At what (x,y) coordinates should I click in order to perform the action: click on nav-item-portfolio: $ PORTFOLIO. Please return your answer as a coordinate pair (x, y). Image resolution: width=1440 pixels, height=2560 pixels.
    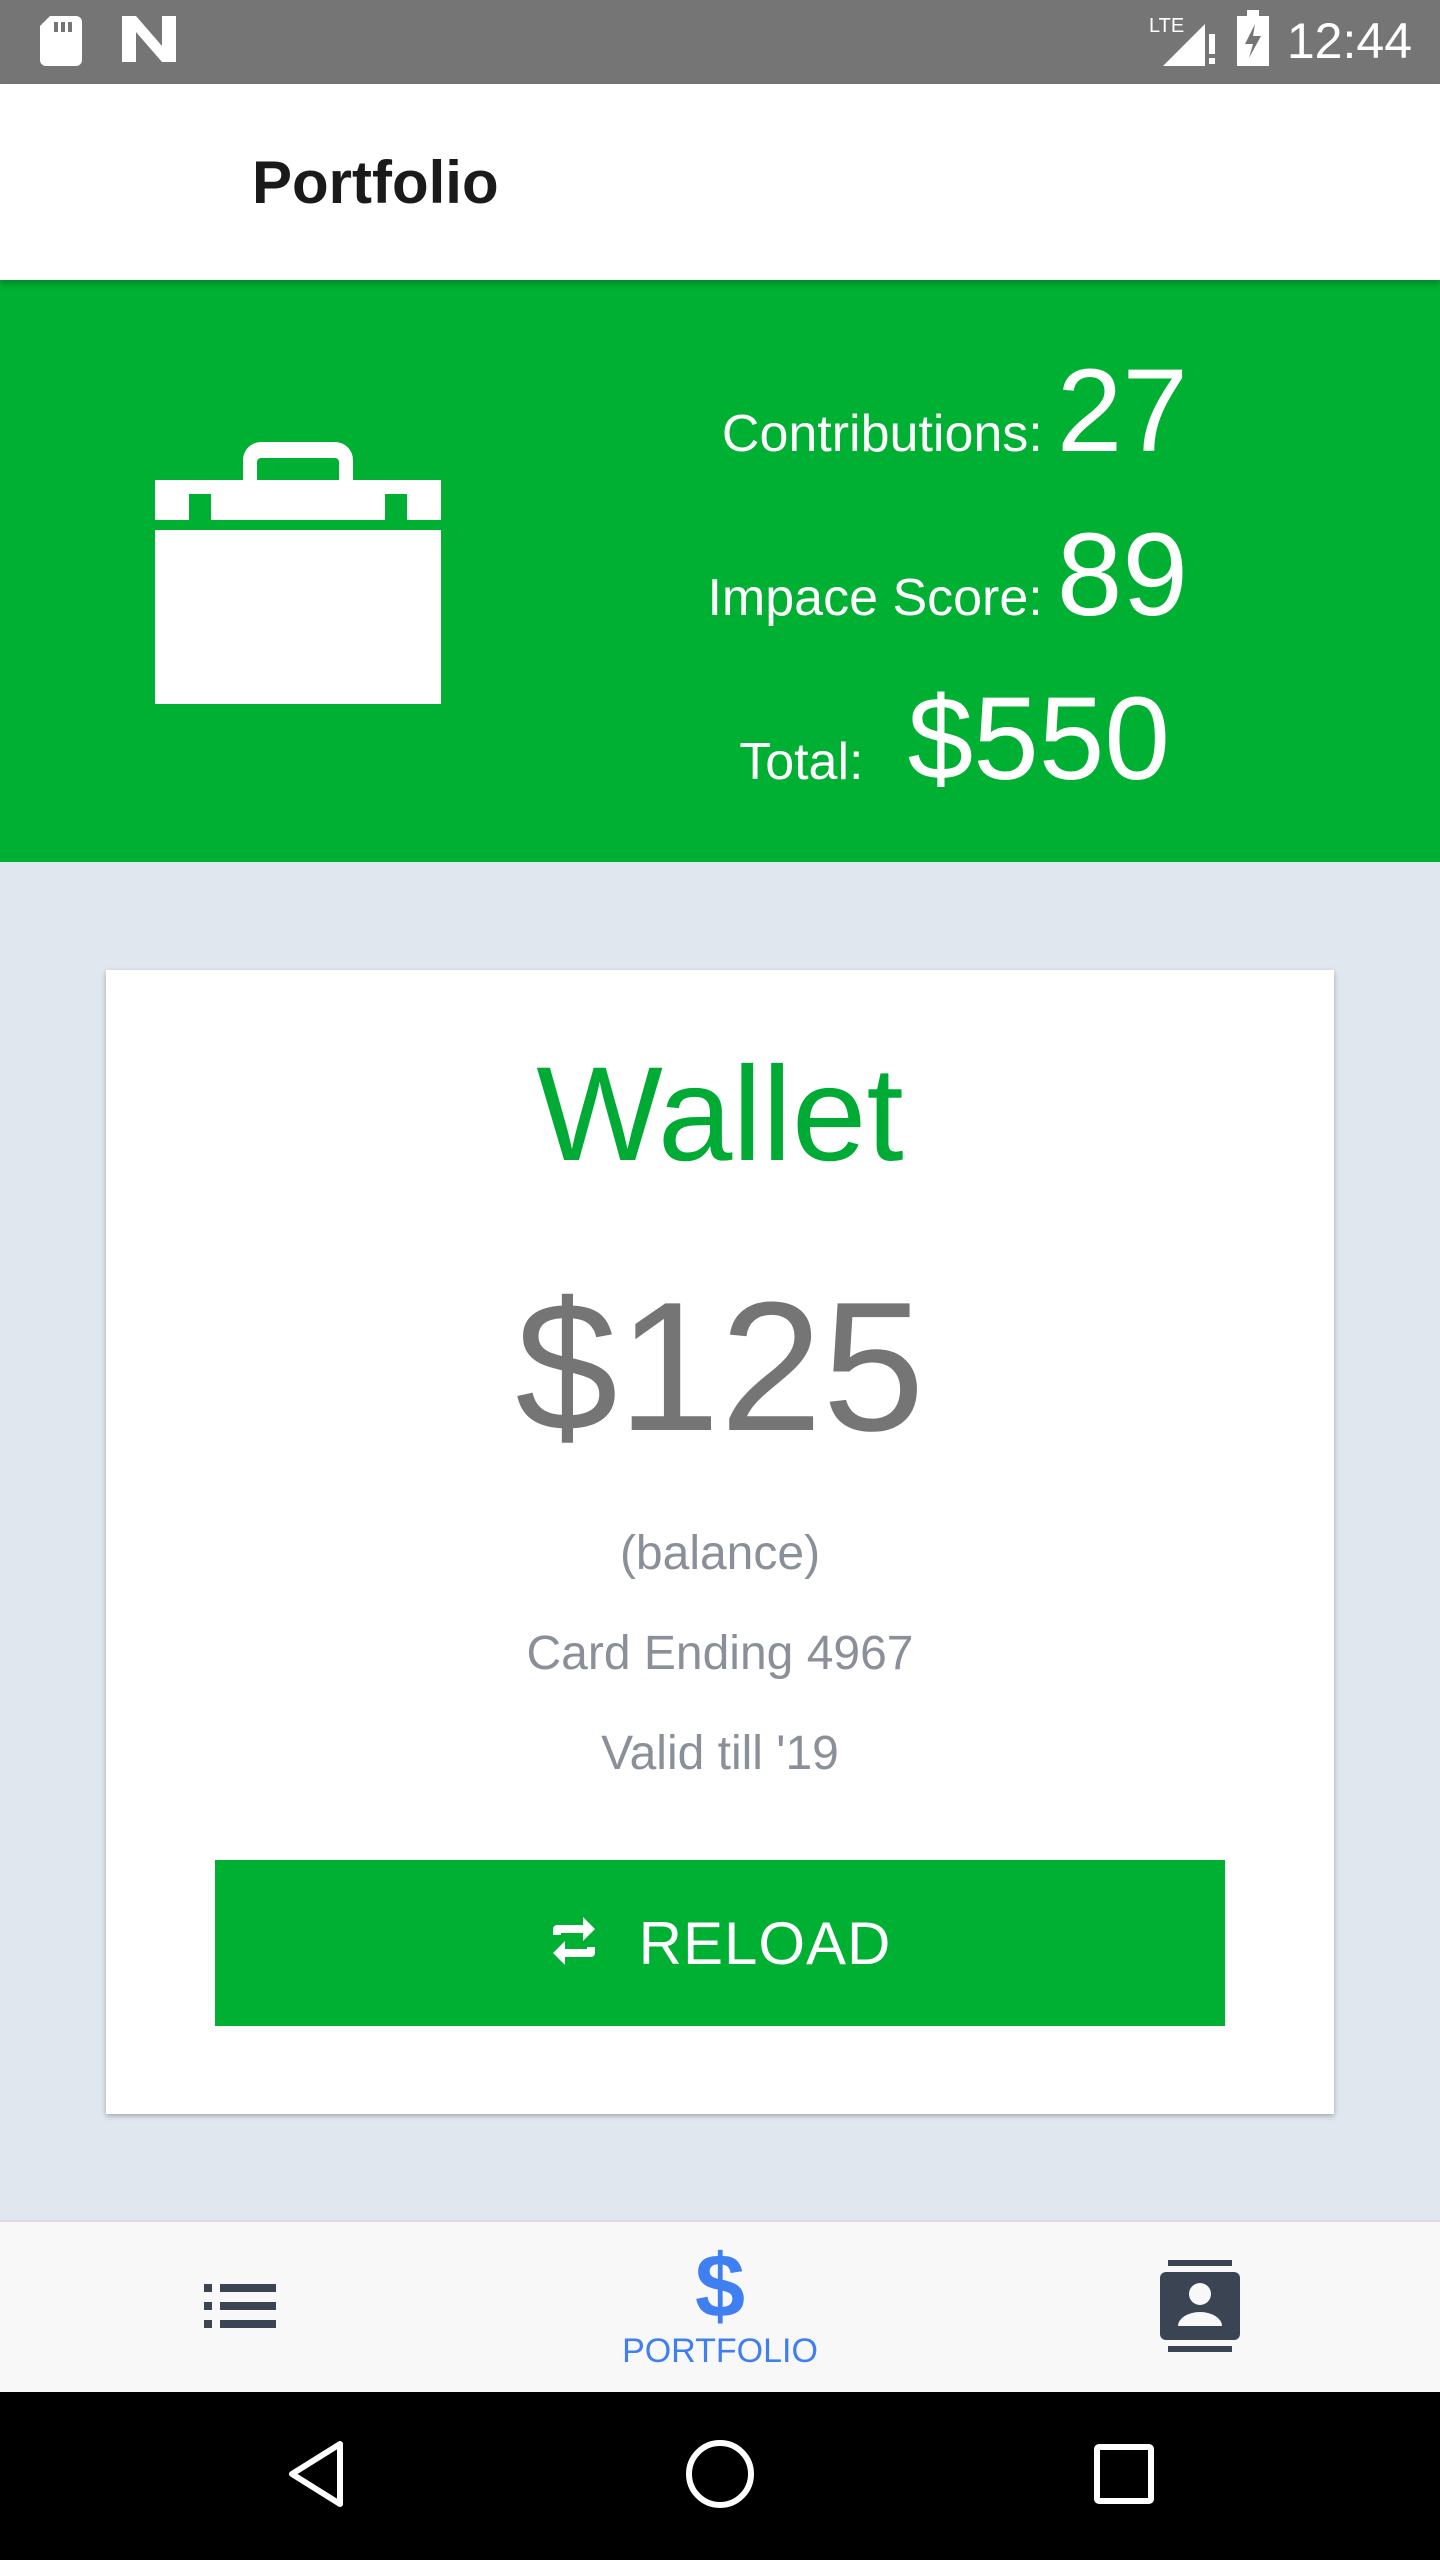
    Looking at the image, I should click on (720, 2308).